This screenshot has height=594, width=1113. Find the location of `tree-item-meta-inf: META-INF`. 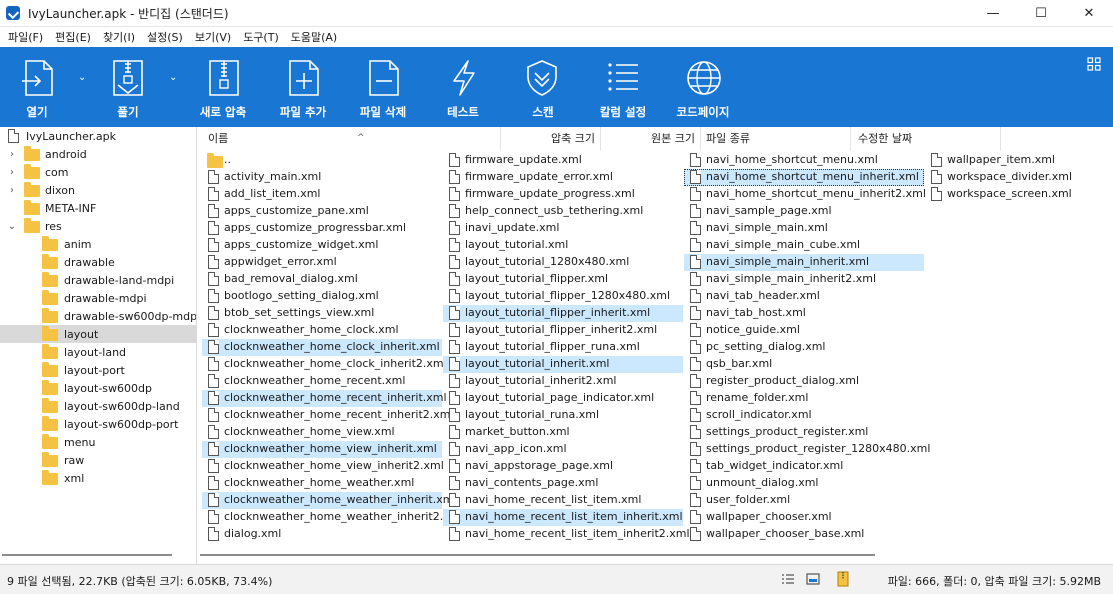

tree-item-meta-inf: META-INF is located at coordinates (98, 208).